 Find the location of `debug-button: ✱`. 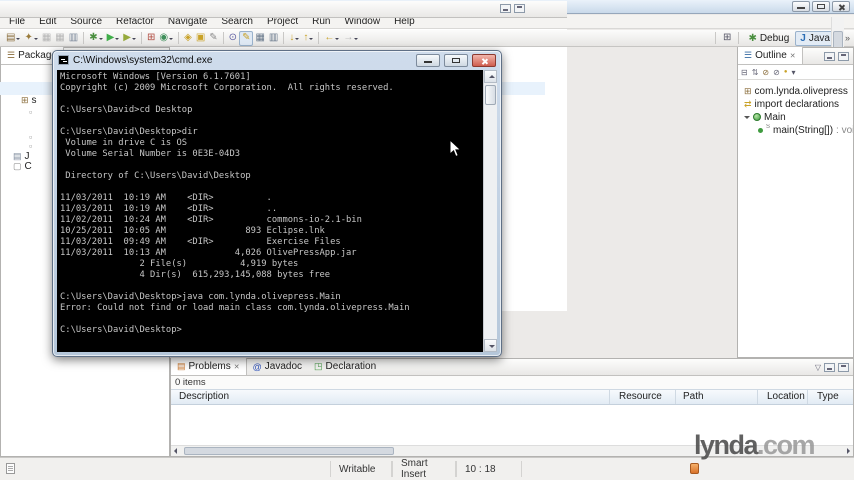

debug-button: ✱ is located at coordinates (95, 38).